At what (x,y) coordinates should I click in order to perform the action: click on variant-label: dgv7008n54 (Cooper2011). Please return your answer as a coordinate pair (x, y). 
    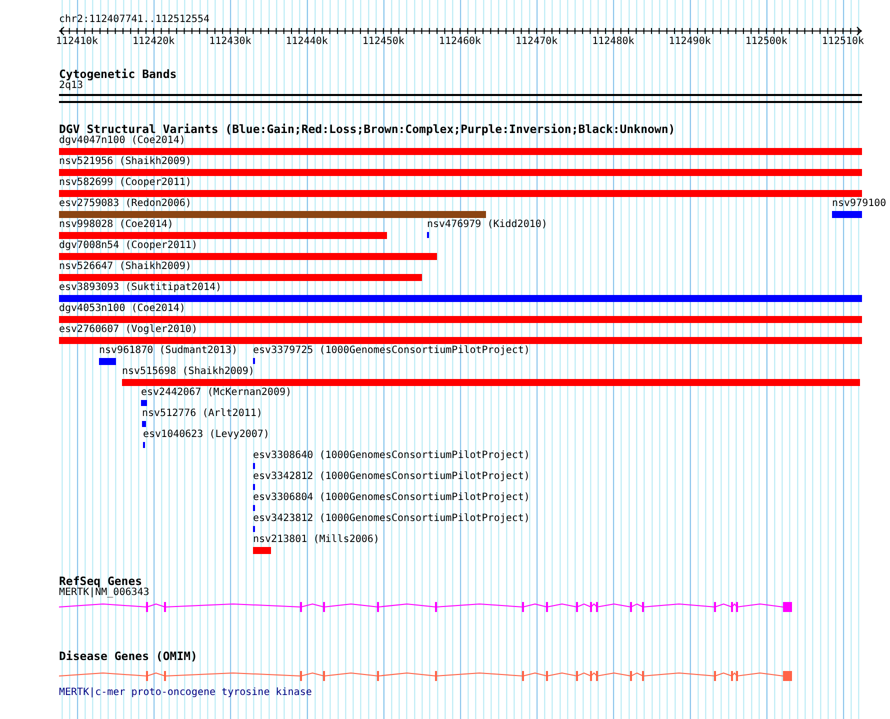
    Looking at the image, I should click on (128, 246).